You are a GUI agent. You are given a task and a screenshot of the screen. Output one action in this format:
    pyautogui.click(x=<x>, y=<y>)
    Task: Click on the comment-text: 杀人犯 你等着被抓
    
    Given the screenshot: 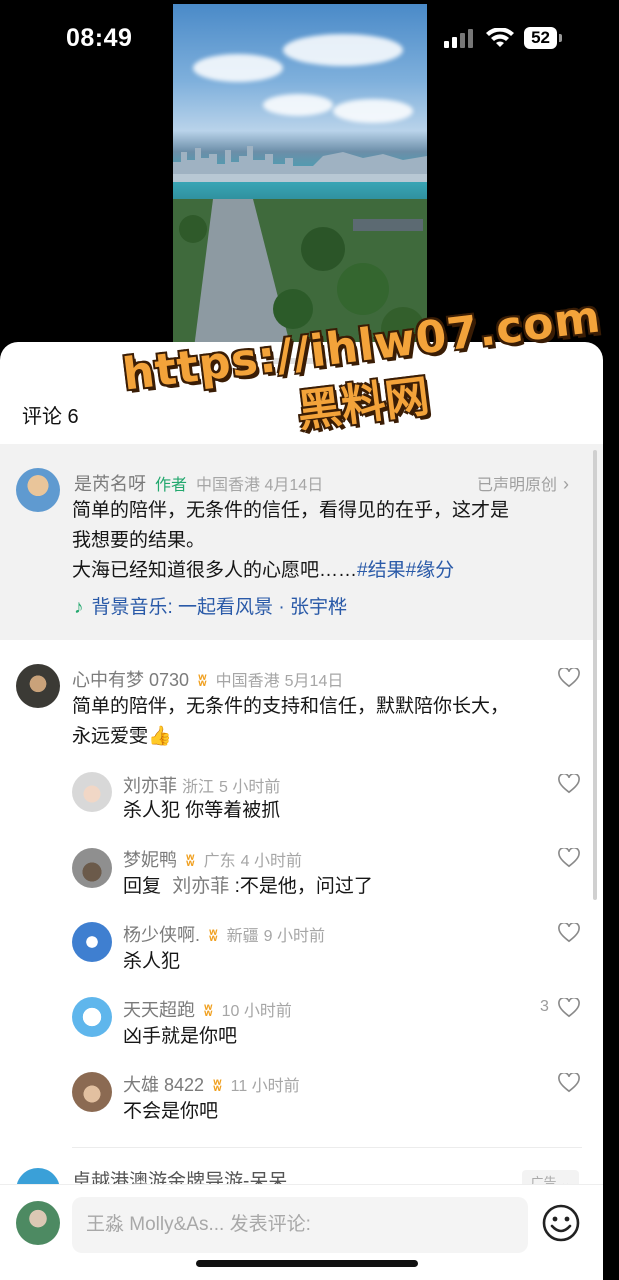 What is the action you would take?
    pyautogui.click(x=202, y=810)
    